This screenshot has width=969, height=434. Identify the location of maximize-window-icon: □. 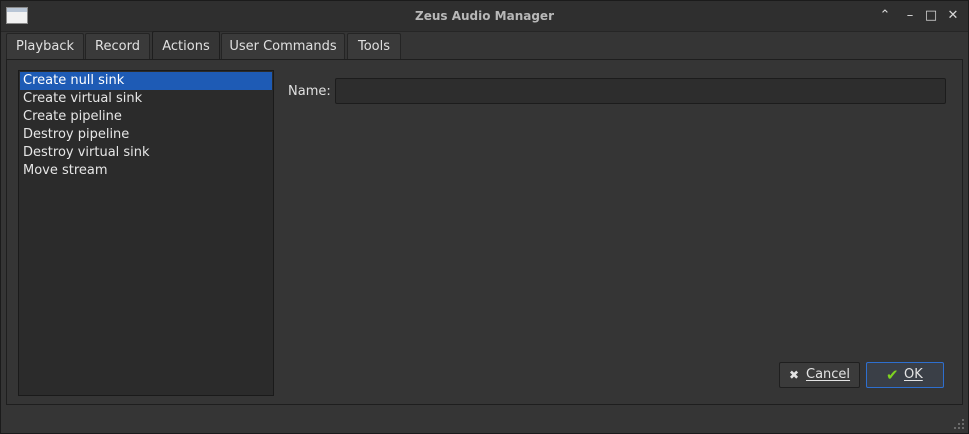
(931, 16).